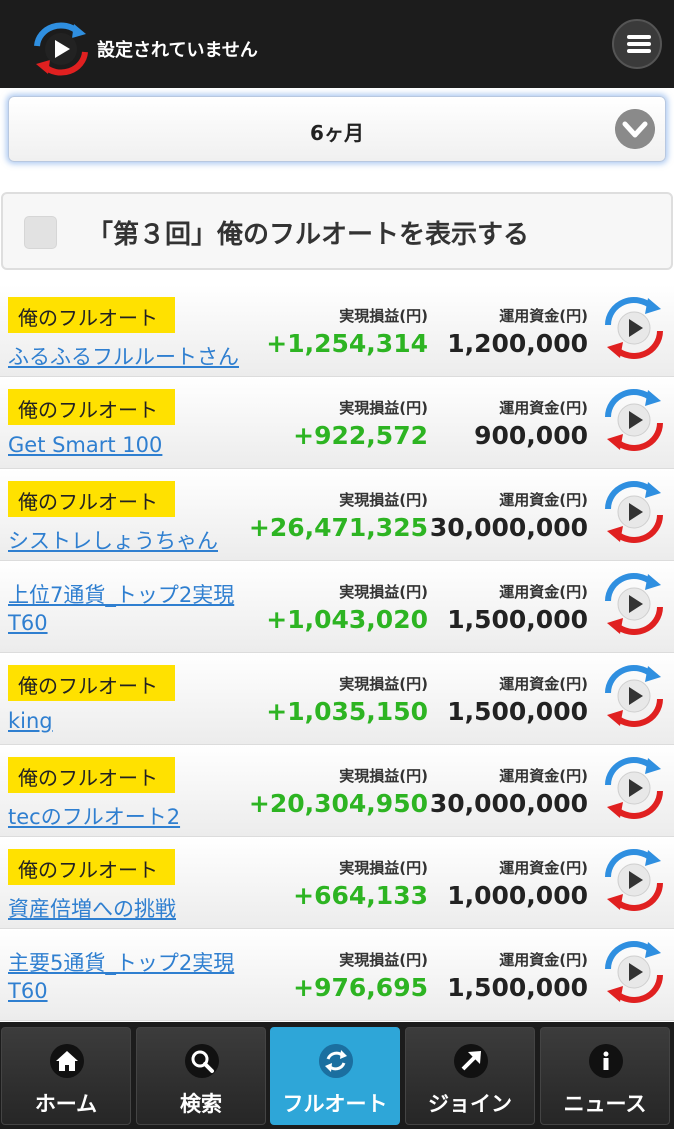 Image resolution: width=674 pixels, height=1129 pixels. What do you see at coordinates (635, 129) in the screenshot?
I see `chevron-down-circle-icon` at bounding box center [635, 129].